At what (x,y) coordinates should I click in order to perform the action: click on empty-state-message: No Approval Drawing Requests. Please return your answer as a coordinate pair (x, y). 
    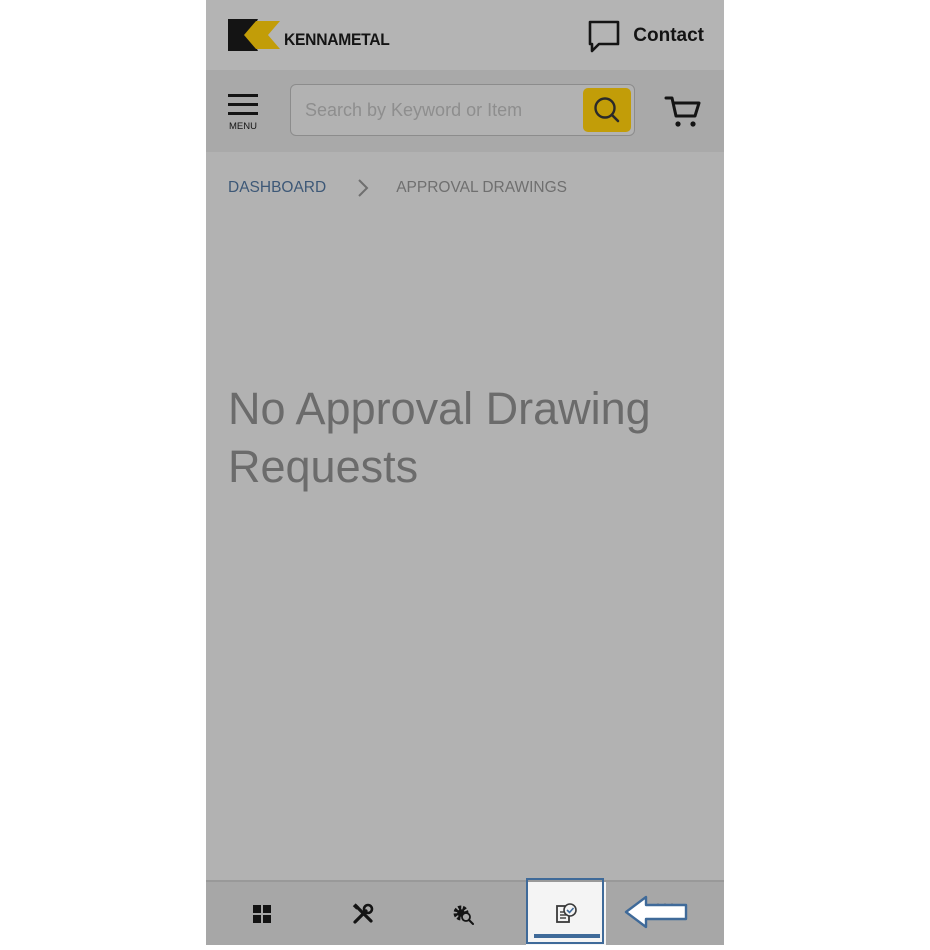
    Looking at the image, I should click on (439, 437).